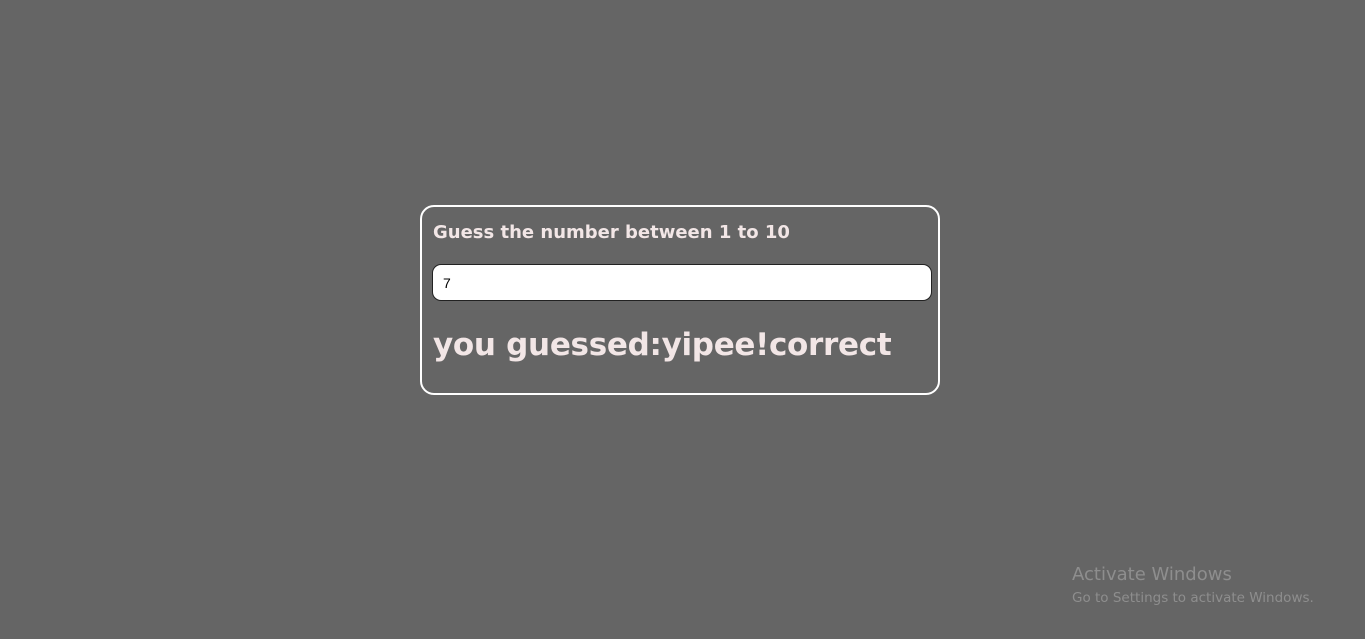 The image size is (1365, 639). What do you see at coordinates (682, 282) in the screenshot?
I see `guess-input` at bounding box center [682, 282].